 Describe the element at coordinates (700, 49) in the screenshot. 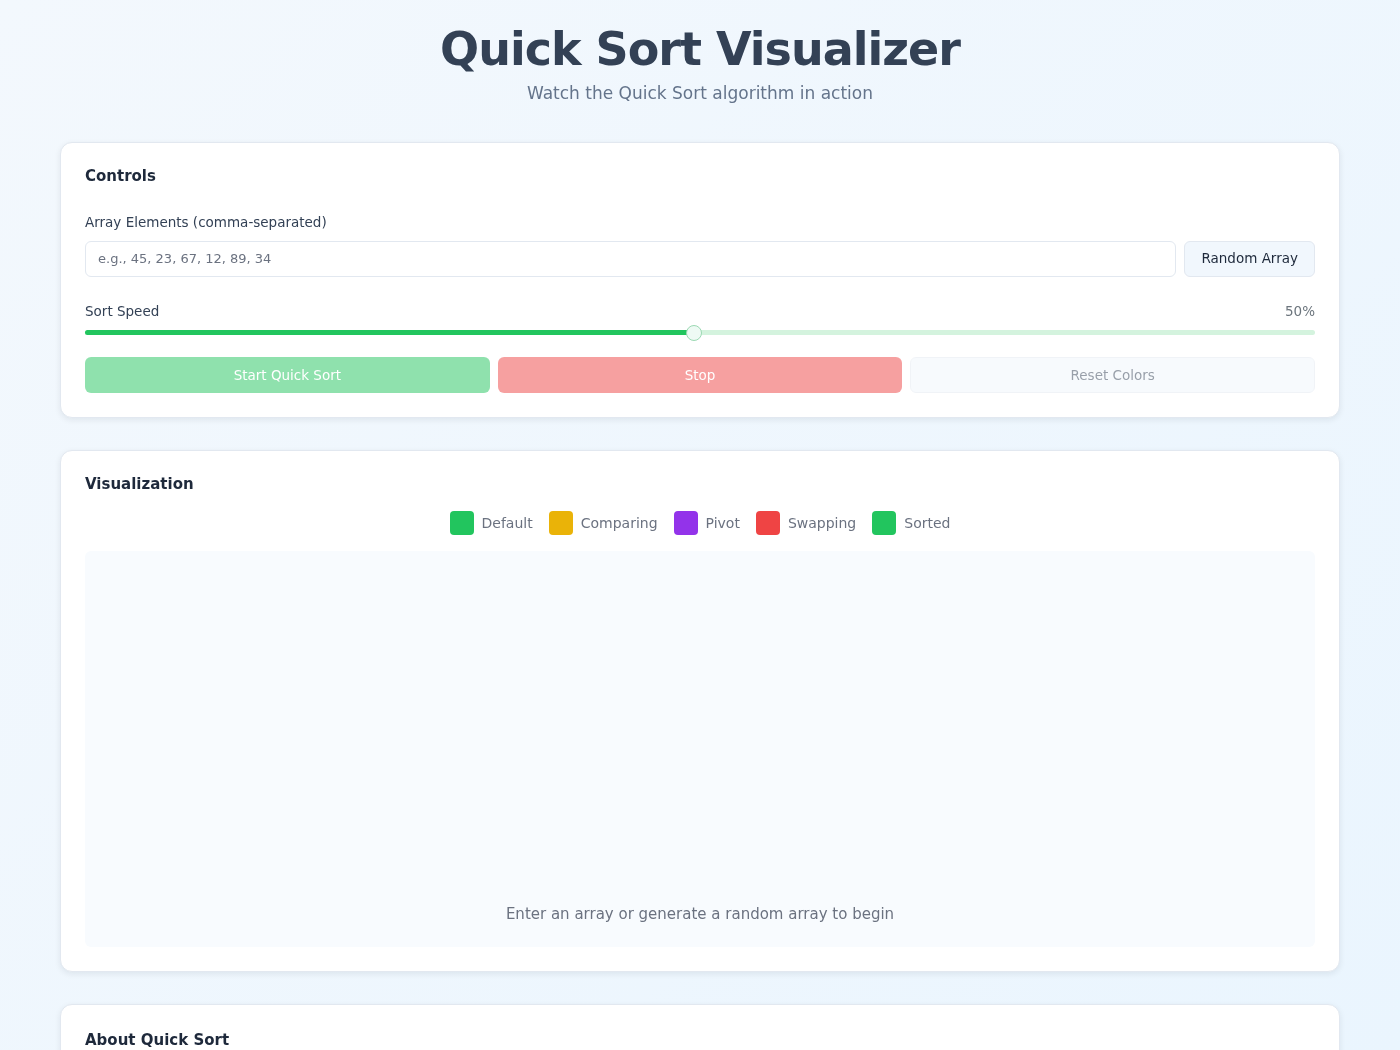

I see `page-title: Quick Sort Visualizer` at that location.